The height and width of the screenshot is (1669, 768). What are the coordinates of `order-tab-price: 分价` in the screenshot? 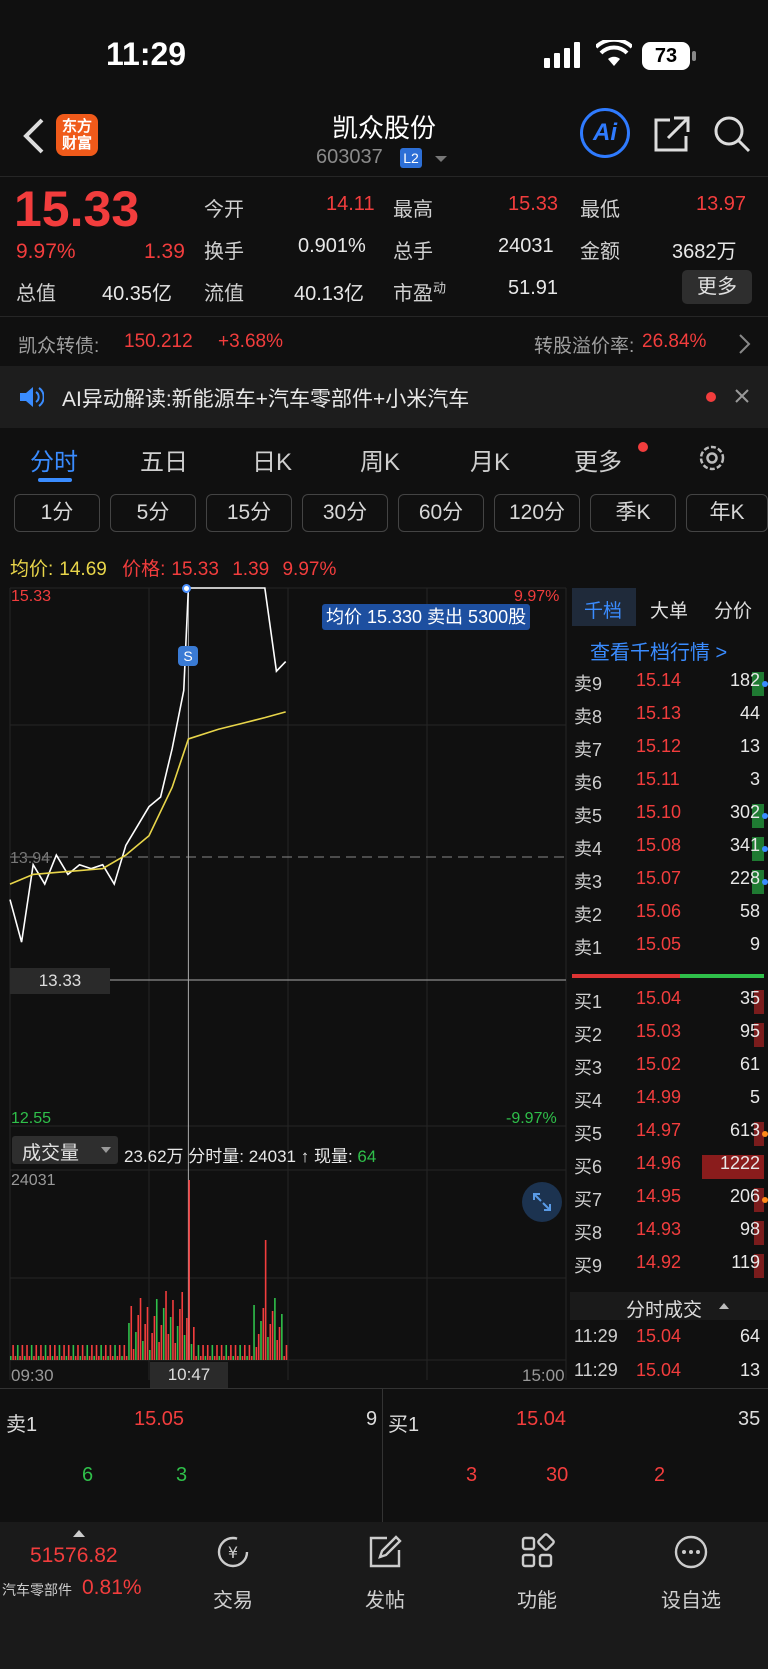 It's located at (733, 609).